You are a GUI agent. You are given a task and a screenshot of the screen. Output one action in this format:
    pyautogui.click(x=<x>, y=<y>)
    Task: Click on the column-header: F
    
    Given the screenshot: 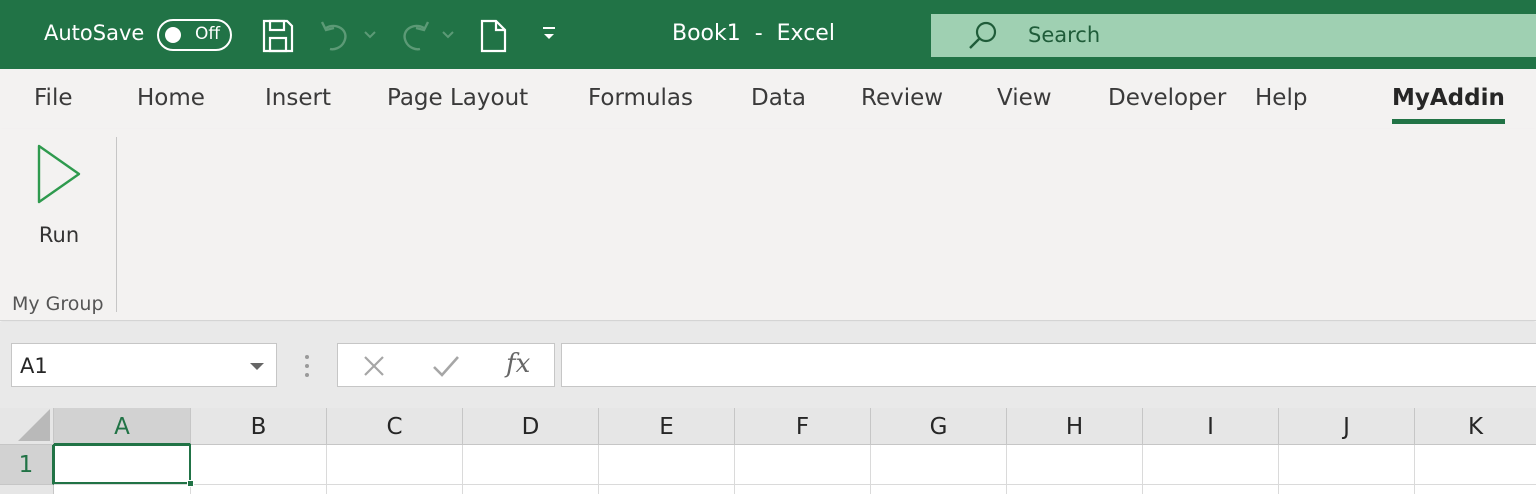 What is the action you would take?
    pyautogui.click(x=803, y=426)
    